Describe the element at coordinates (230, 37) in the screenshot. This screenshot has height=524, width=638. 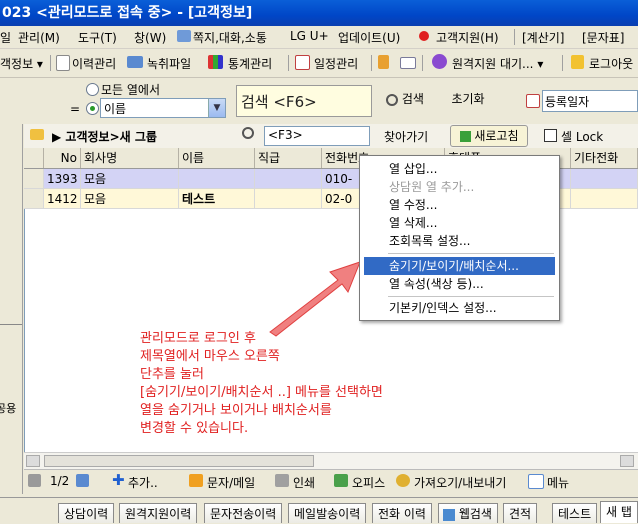
I see `menu-item-chat: 쪽지,대화,소통` at that location.